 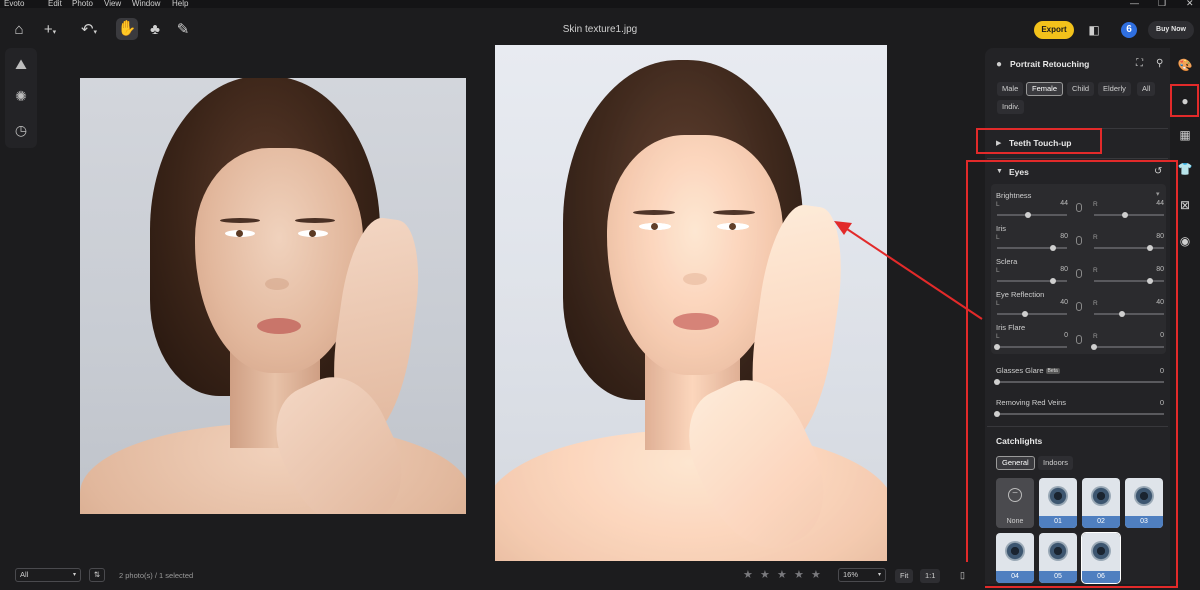 I want to click on menu-edit: Edit, so click(x=55, y=4).